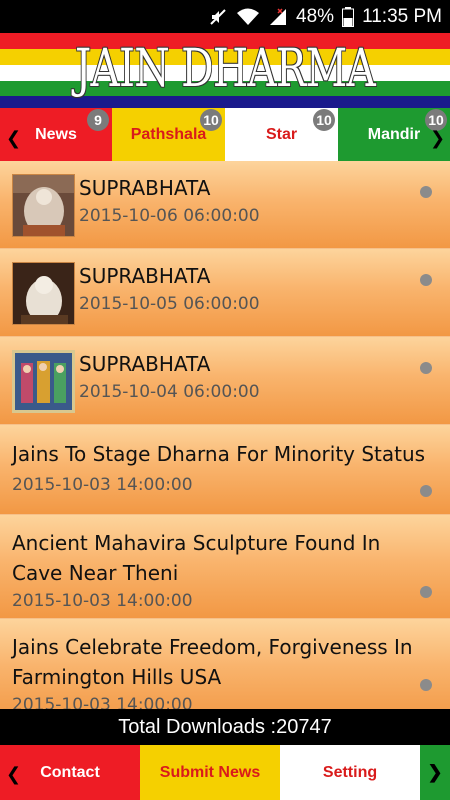 The height and width of the screenshot is (800, 450). I want to click on submit-news-label: Submit News, so click(210, 772).